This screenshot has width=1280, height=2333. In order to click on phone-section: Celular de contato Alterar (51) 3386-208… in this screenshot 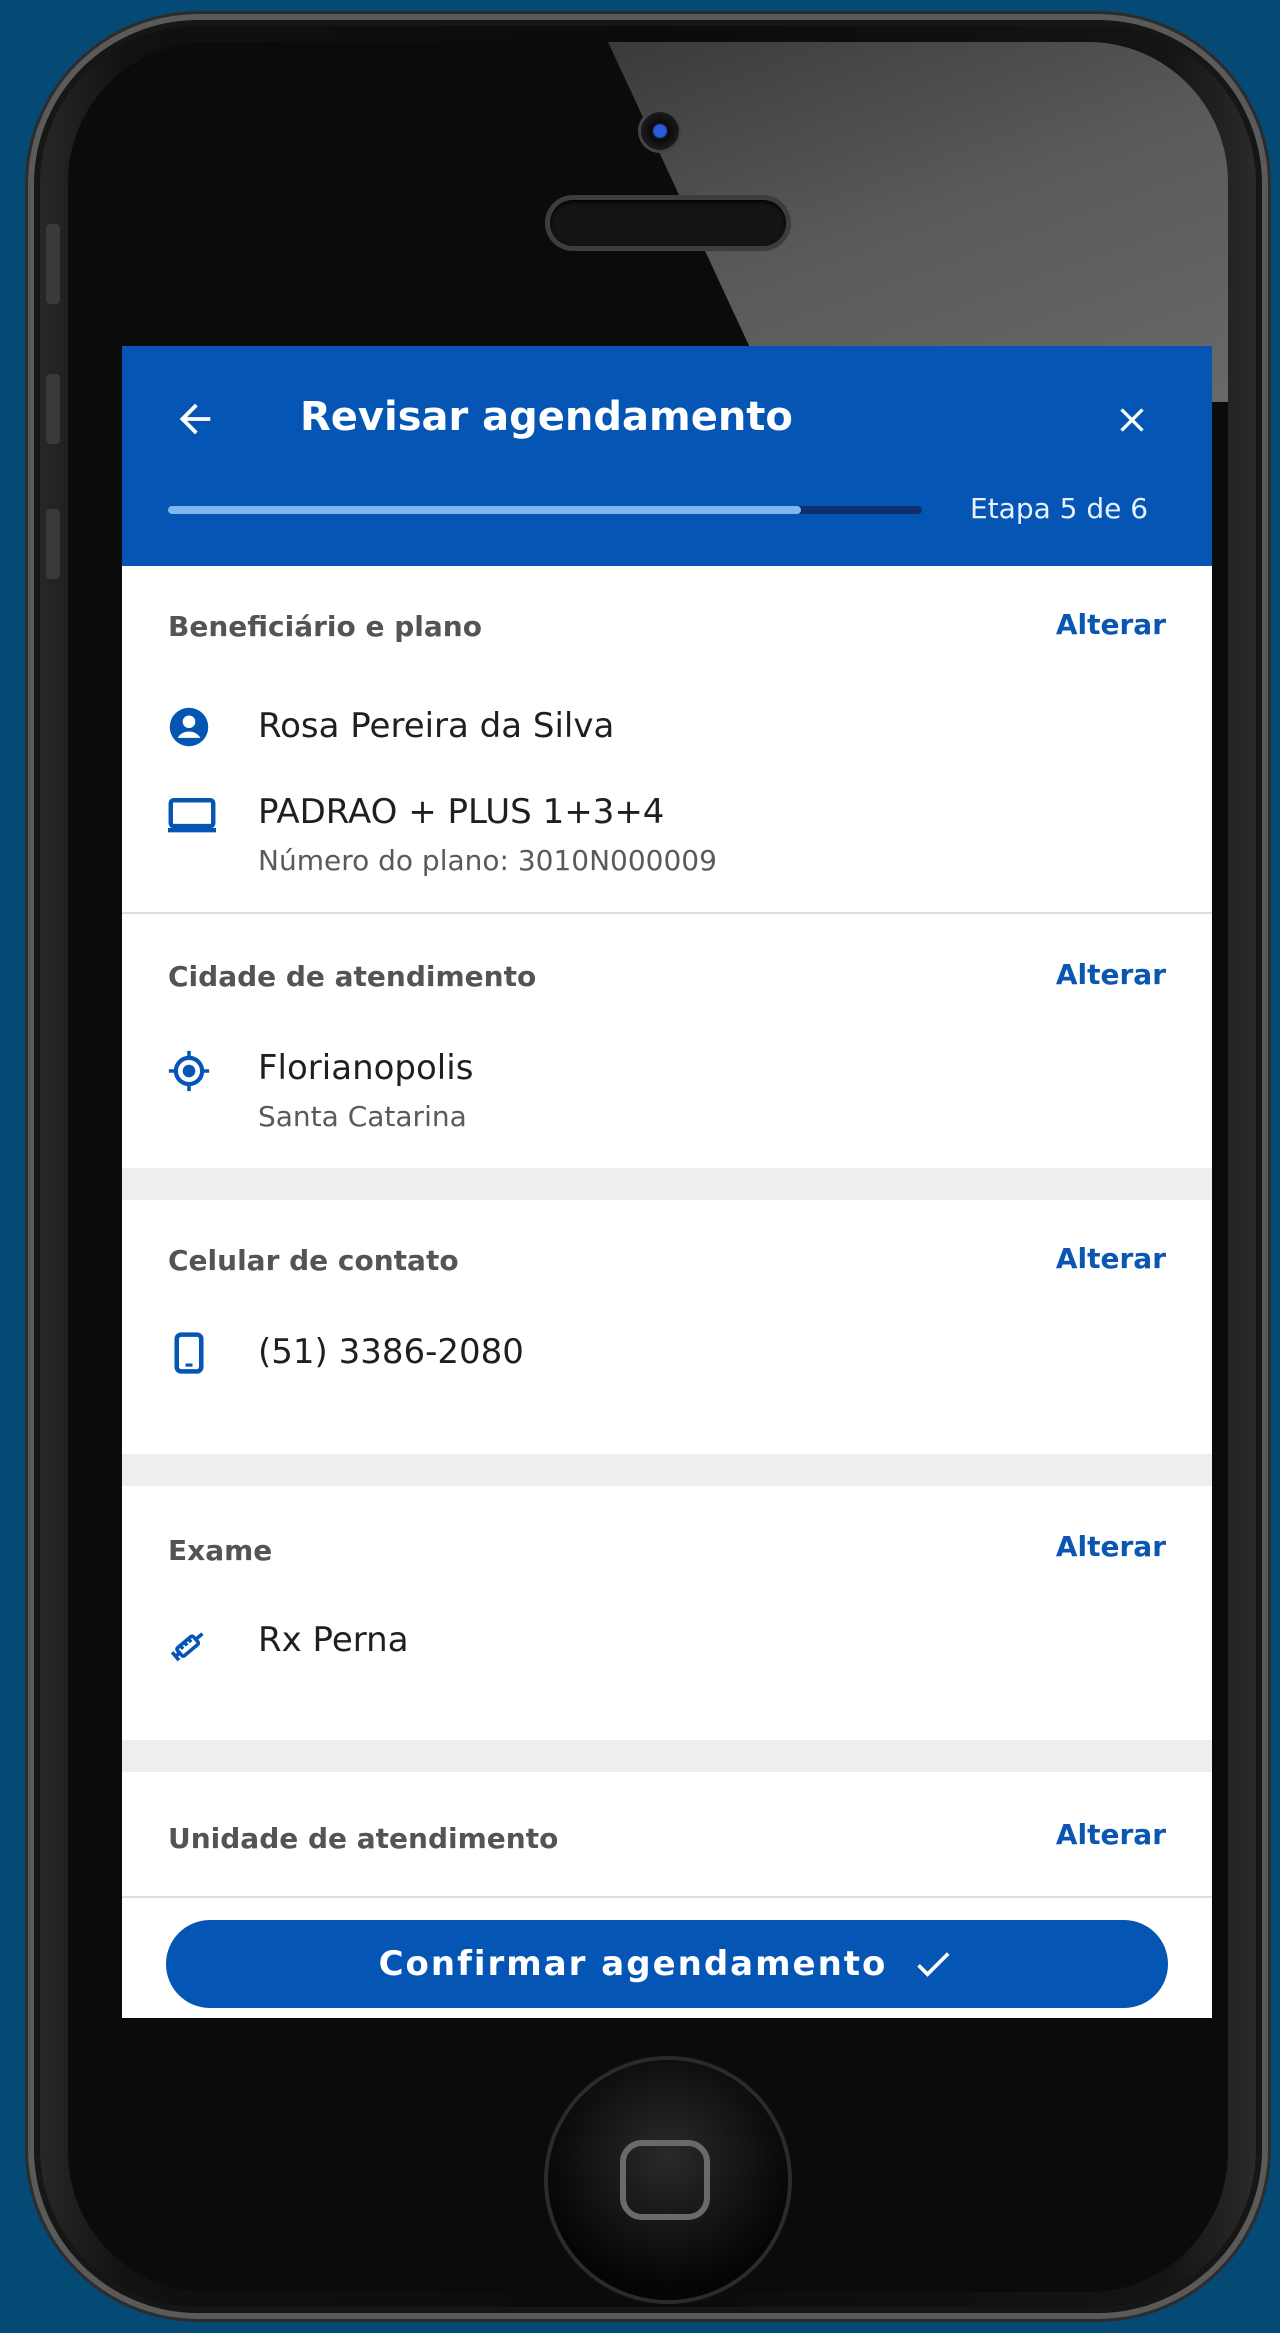, I will do `click(667, 1319)`.